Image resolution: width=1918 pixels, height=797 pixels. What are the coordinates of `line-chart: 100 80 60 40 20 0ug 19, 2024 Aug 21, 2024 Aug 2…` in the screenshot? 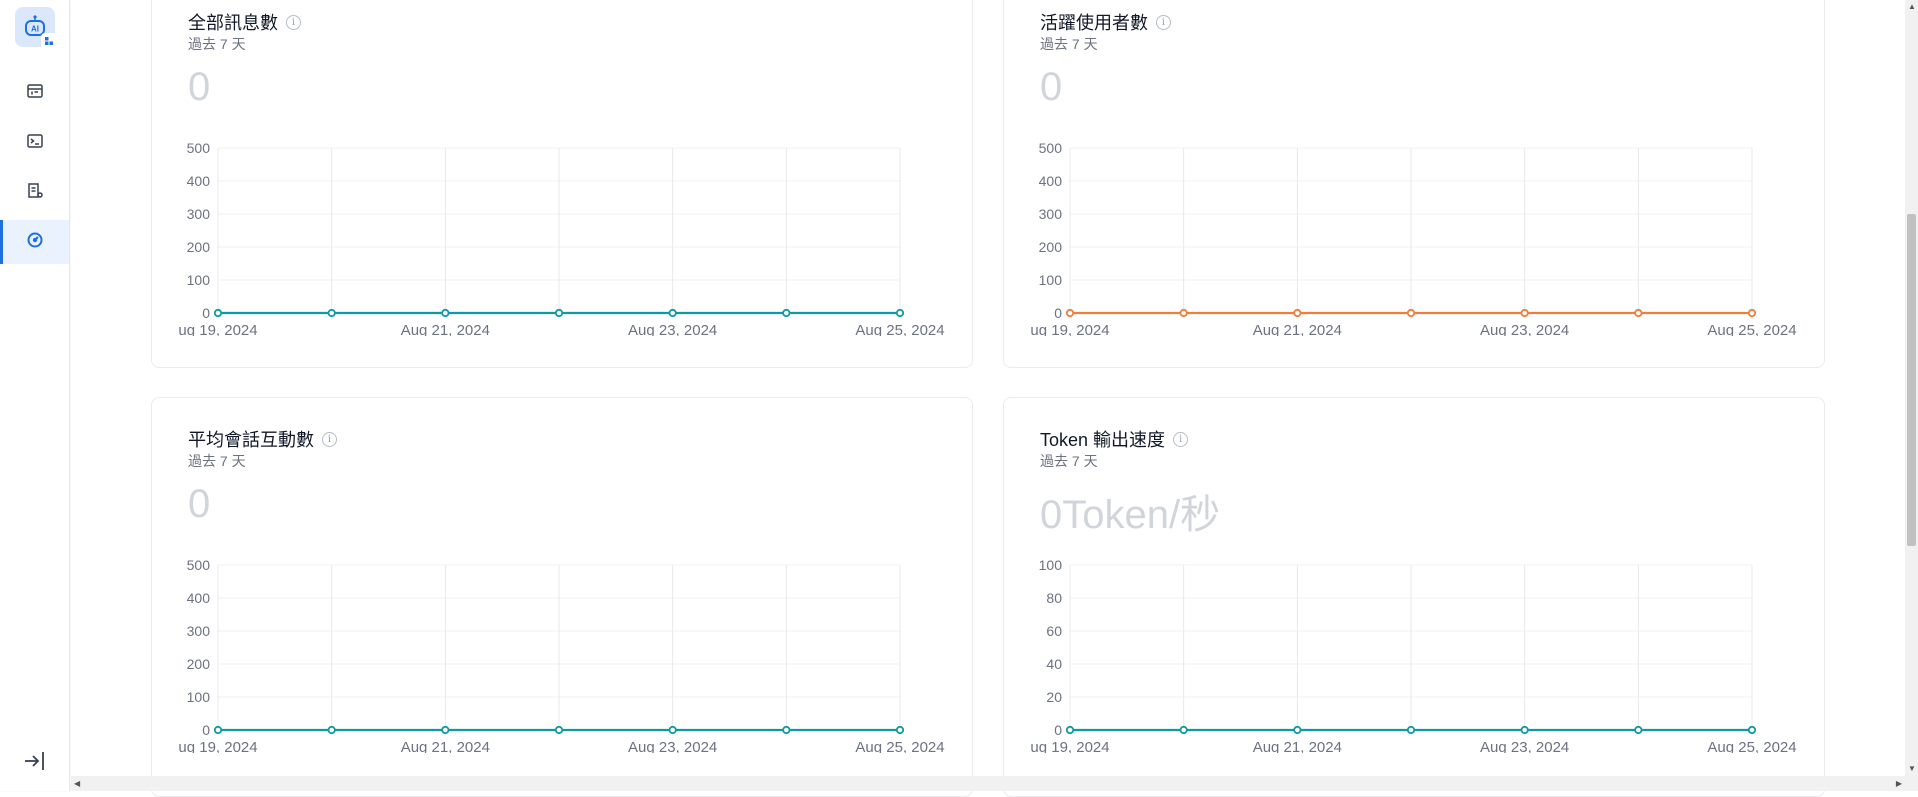 It's located at (1415, 653).